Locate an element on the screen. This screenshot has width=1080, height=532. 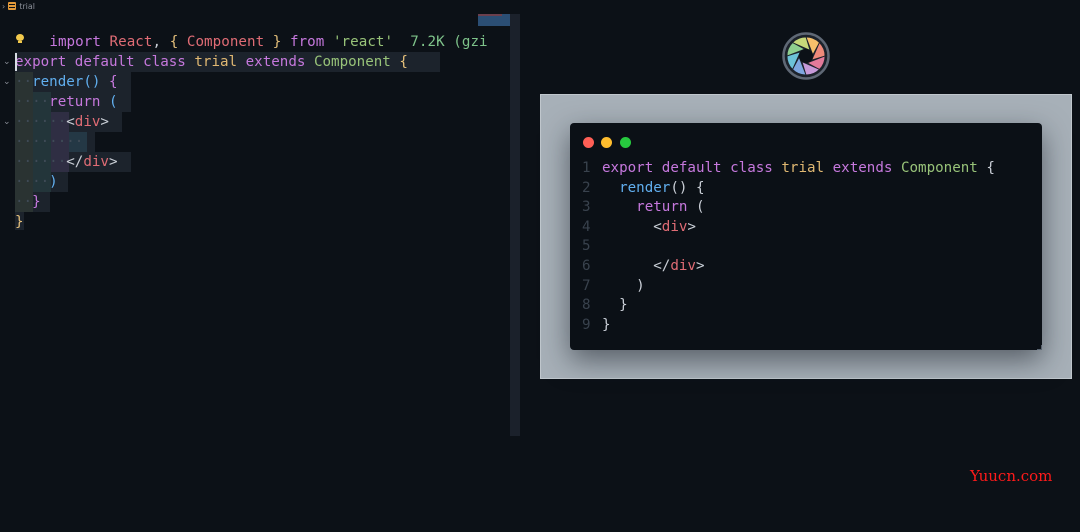
aperture-logo-icon is located at coordinates (806, 56).